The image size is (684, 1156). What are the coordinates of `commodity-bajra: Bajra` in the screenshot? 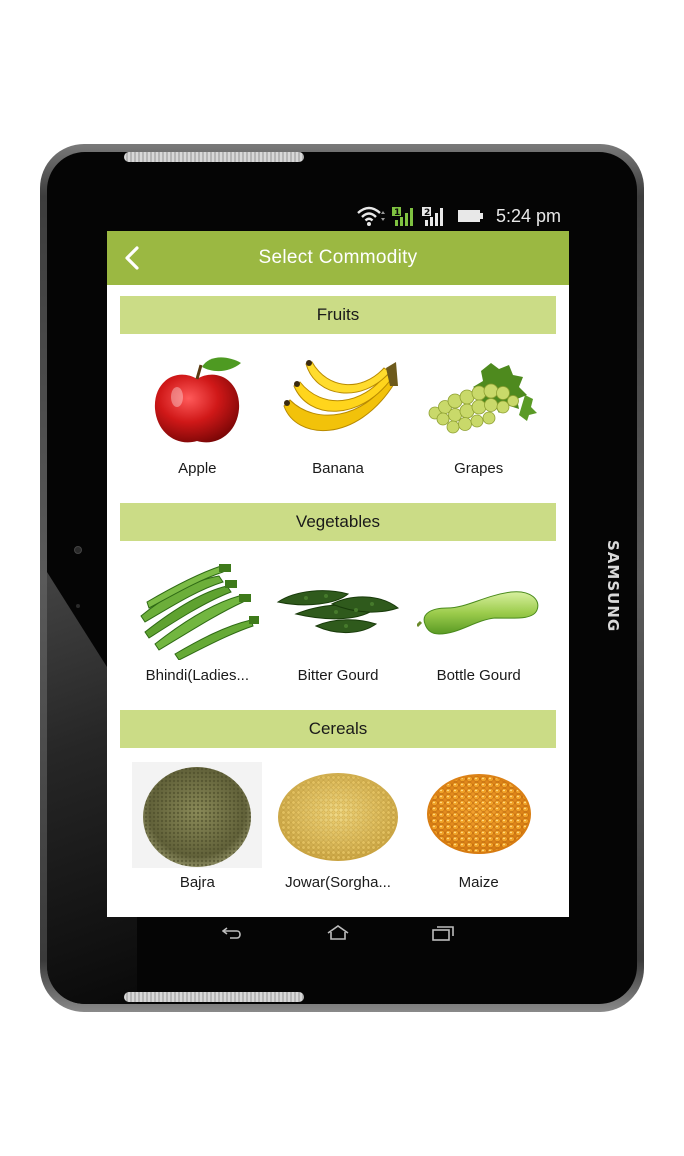 It's located at (197, 832).